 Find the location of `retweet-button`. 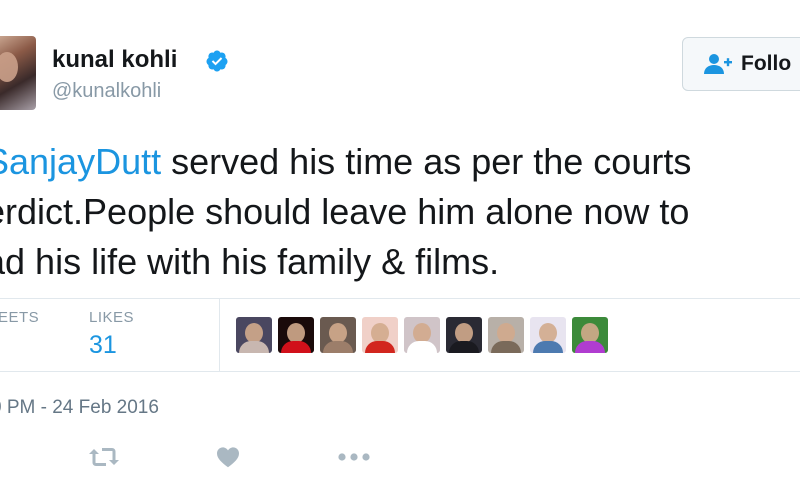

retweet-button is located at coordinates (104, 457).